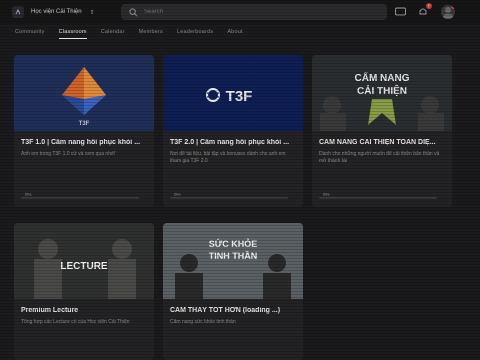 This screenshot has width=480, height=360. I want to click on course-title: Premium Lecture, so click(50, 310).